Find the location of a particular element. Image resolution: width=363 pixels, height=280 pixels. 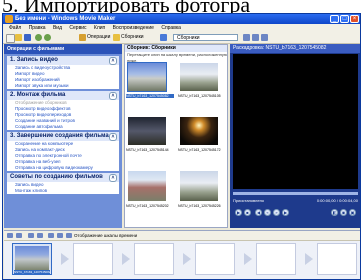

menu-help: Справка is located at coordinates (171, 28).